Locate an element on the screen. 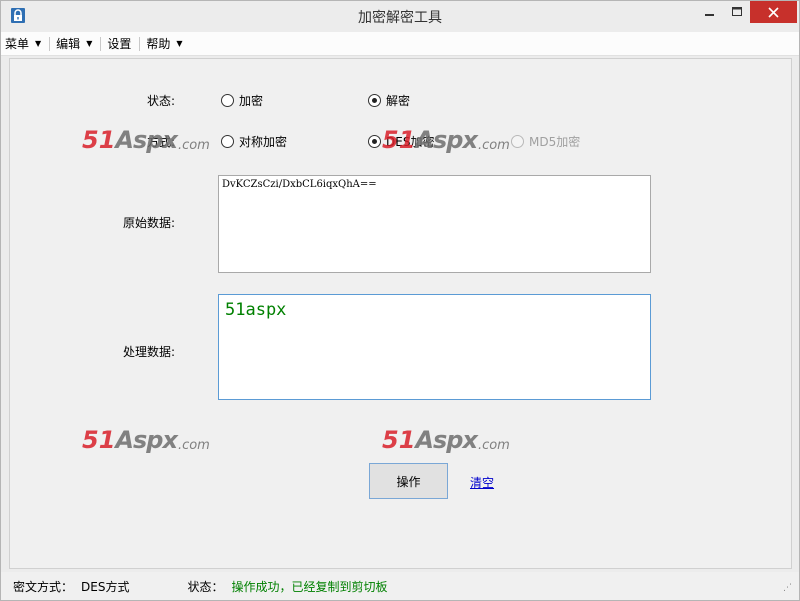  resize-grip-icon: ⋰ is located at coordinates (788, 589).